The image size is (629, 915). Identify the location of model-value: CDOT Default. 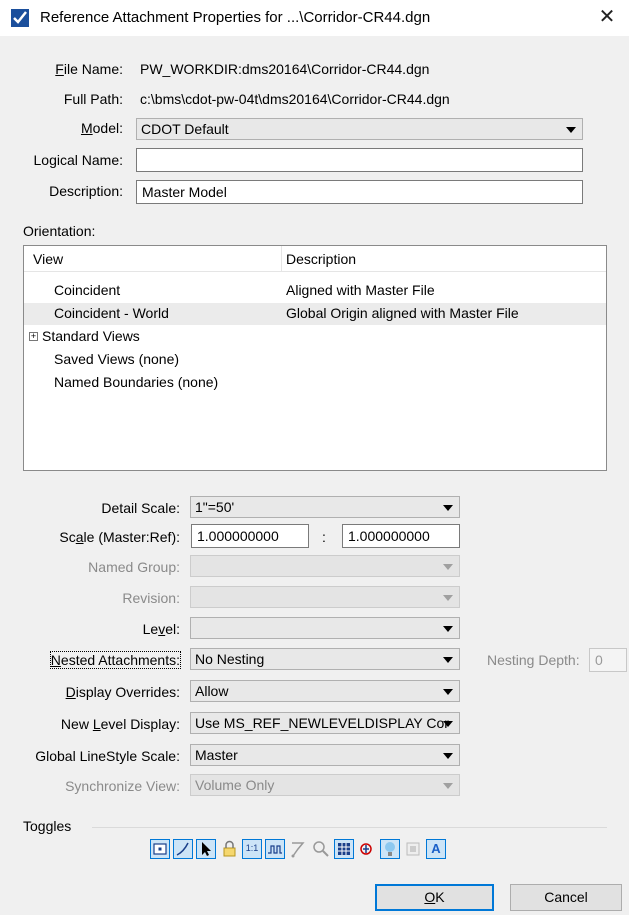
(185, 129).